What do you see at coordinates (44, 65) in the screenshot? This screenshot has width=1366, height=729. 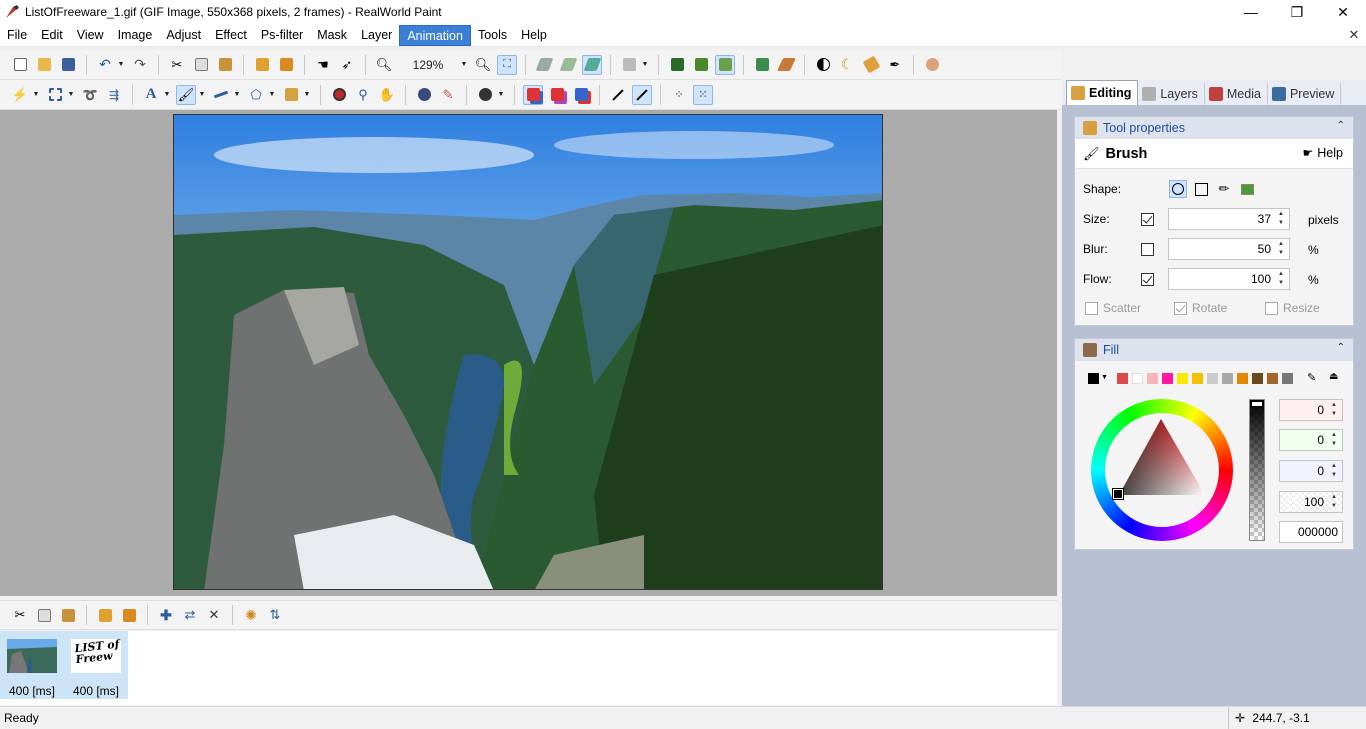 I see `open-folder-icon` at bounding box center [44, 65].